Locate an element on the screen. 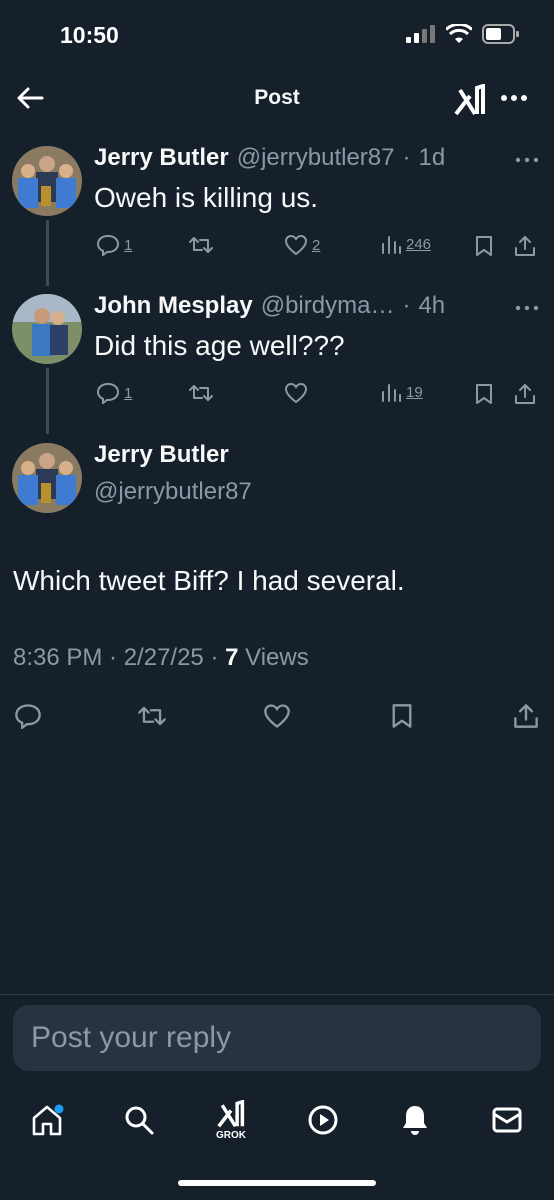 The image size is (554, 1200). tweet-header: John Mesplay @birdyma… · 4h is located at coordinates (269, 306).